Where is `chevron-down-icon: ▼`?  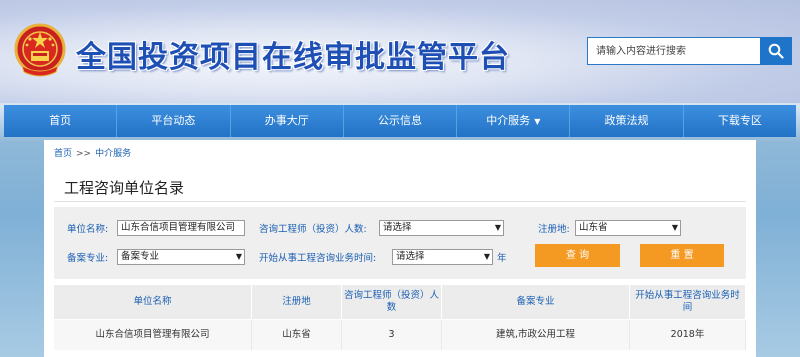
chevron-down-icon: ▼ is located at coordinates (537, 121).